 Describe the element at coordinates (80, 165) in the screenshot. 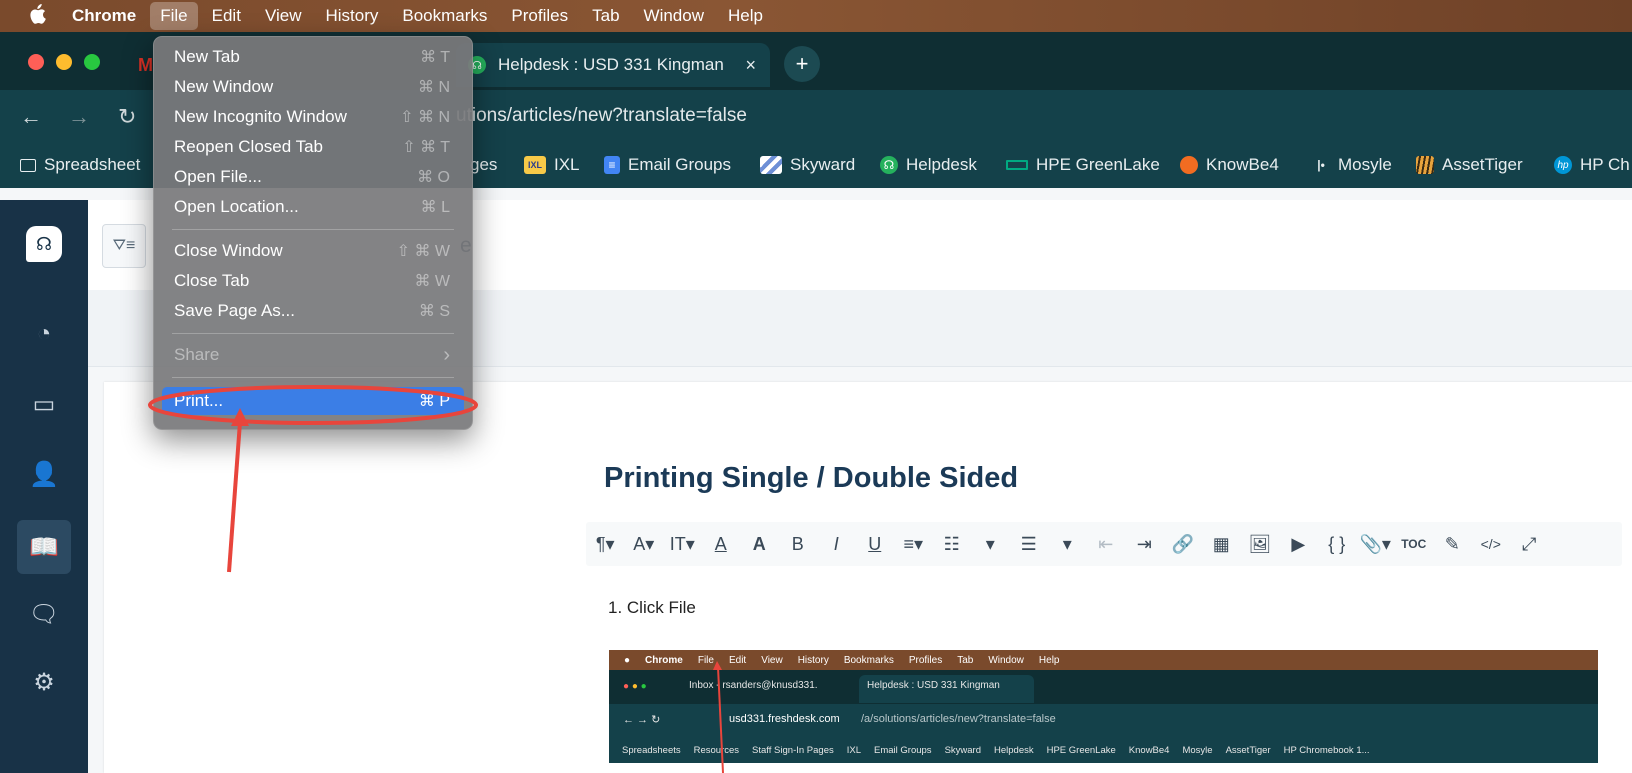

I see `bookmark-spreadsheets: Spreadsheet` at that location.